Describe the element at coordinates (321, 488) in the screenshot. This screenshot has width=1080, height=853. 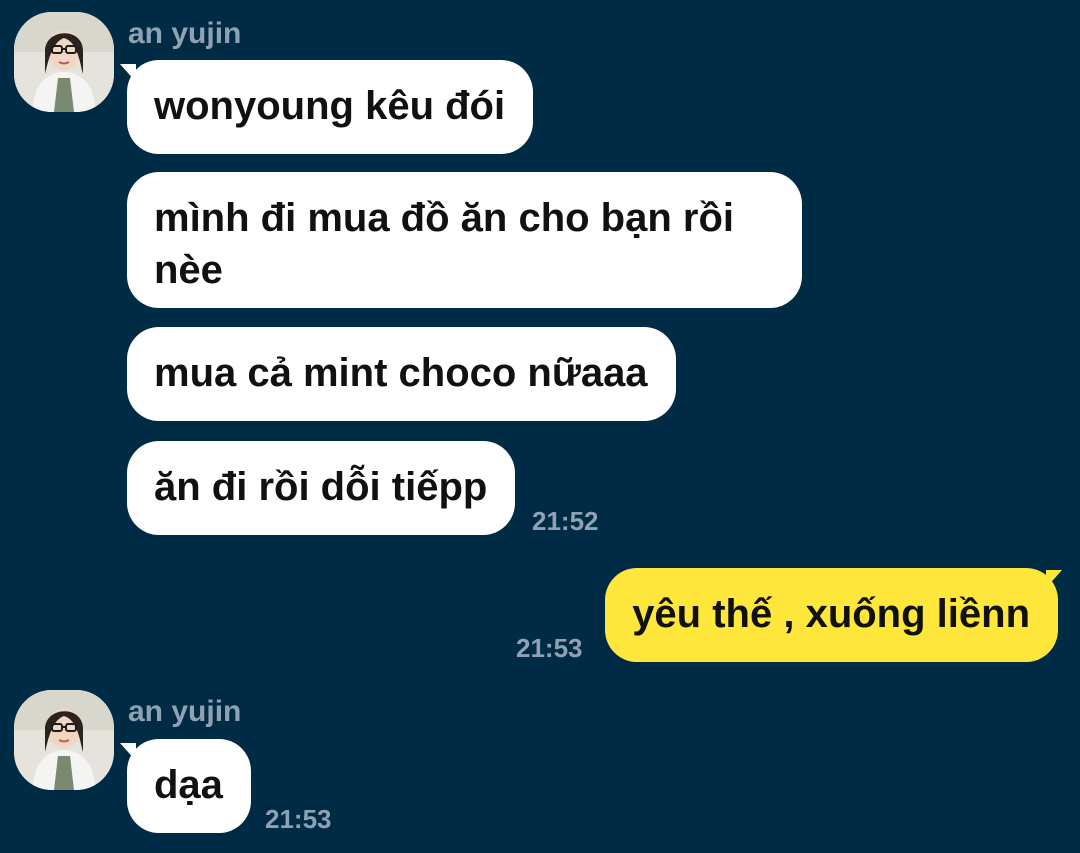
I see `incoming-message: ăn đi rồi dỗi tiếpp` at that location.